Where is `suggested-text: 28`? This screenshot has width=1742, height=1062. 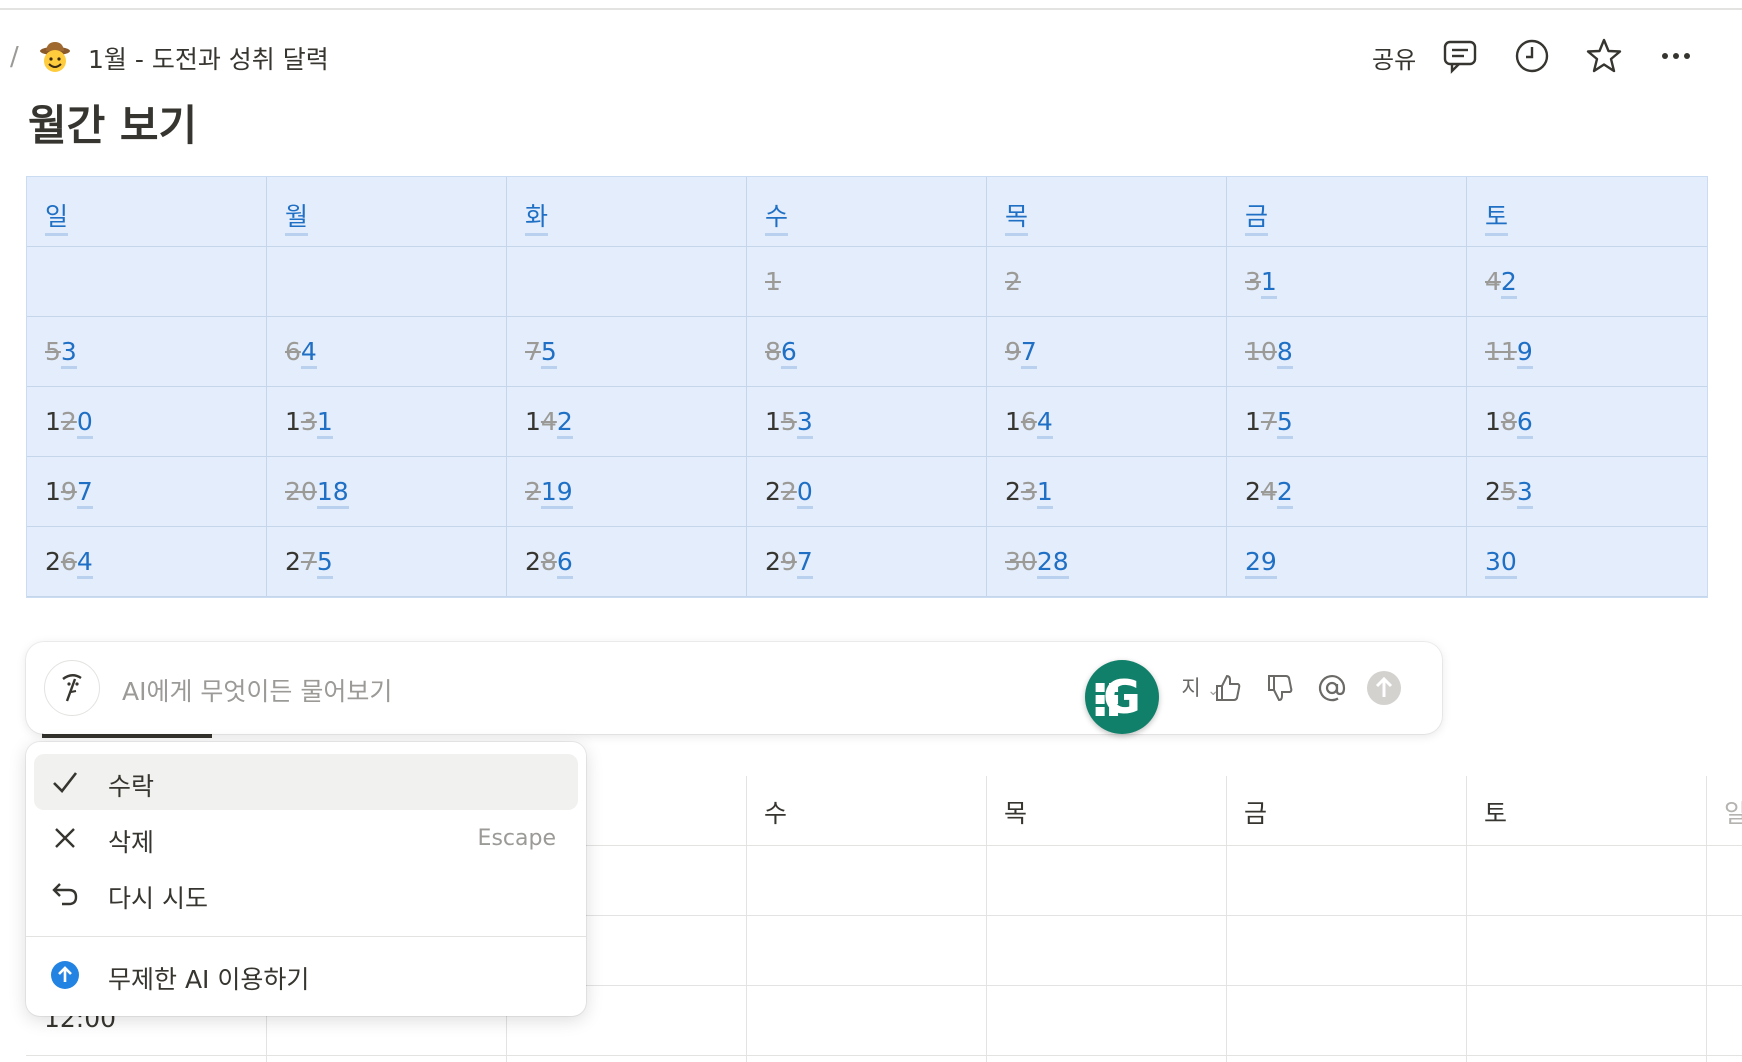 suggested-text: 28 is located at coordinates (1052, 563).